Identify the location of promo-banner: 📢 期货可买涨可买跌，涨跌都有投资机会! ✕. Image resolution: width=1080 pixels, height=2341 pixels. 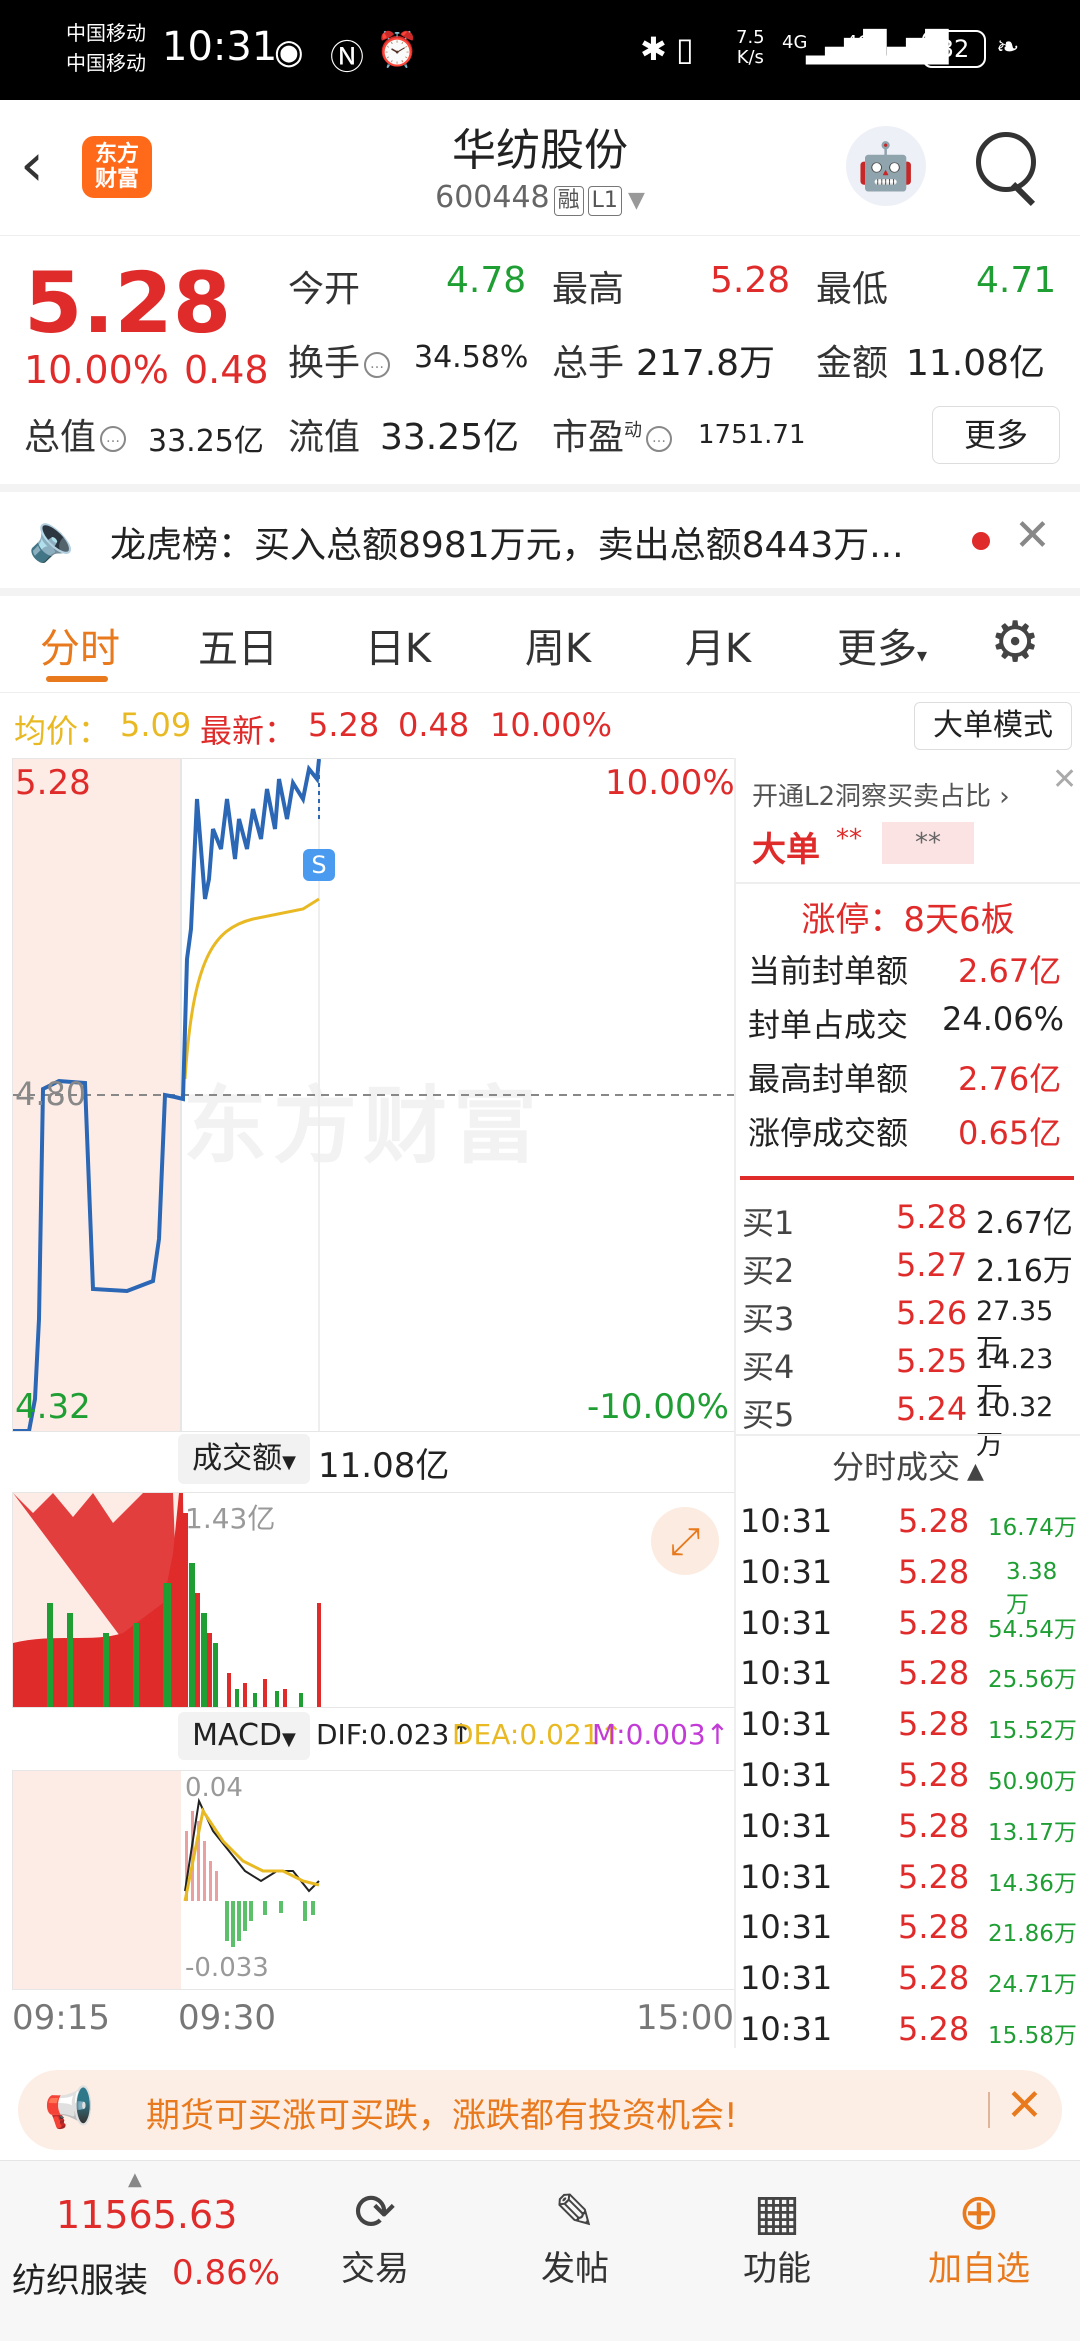
(540, 2110).